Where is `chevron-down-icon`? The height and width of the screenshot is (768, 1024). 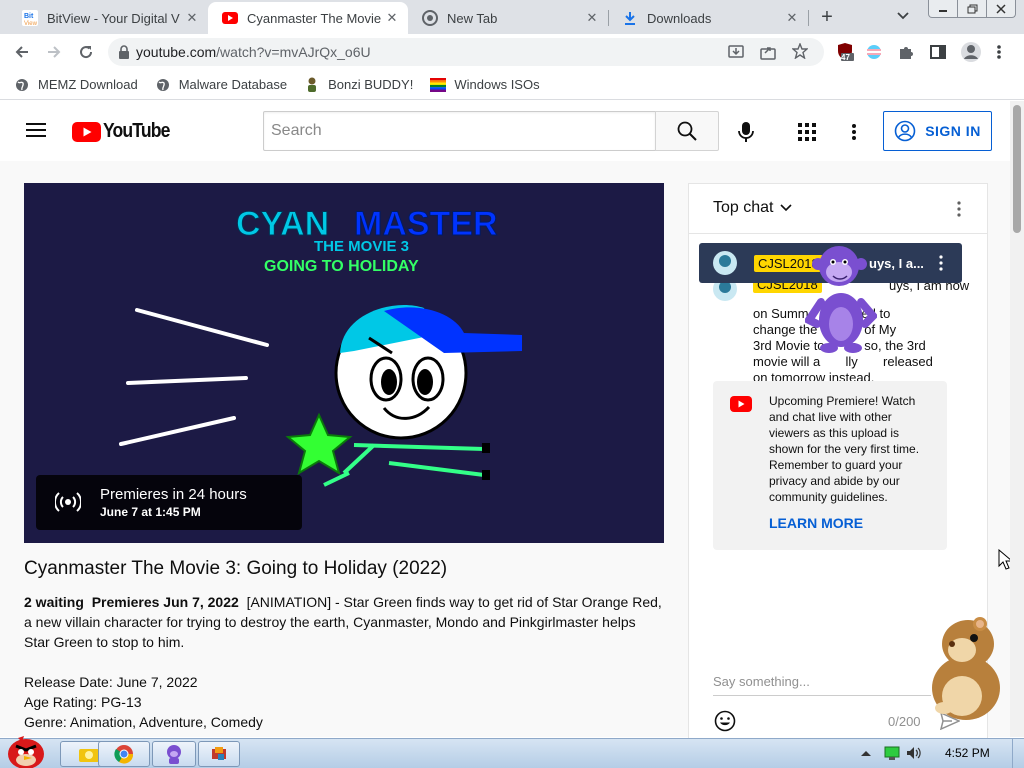
chevron-down-icon is located at coordinates (786, 208).